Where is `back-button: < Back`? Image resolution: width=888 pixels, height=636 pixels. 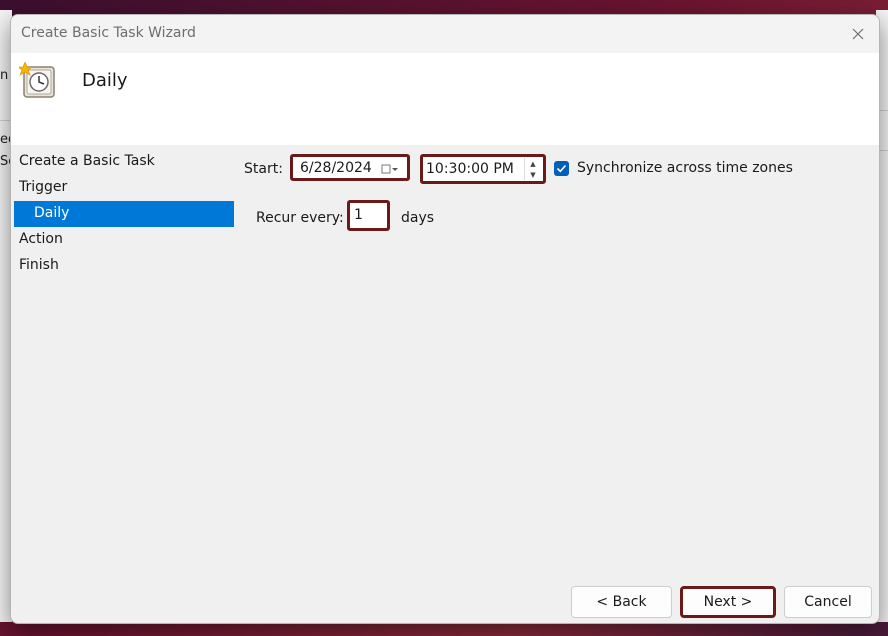
back-button: < Back is located at coordinates (621, 602).